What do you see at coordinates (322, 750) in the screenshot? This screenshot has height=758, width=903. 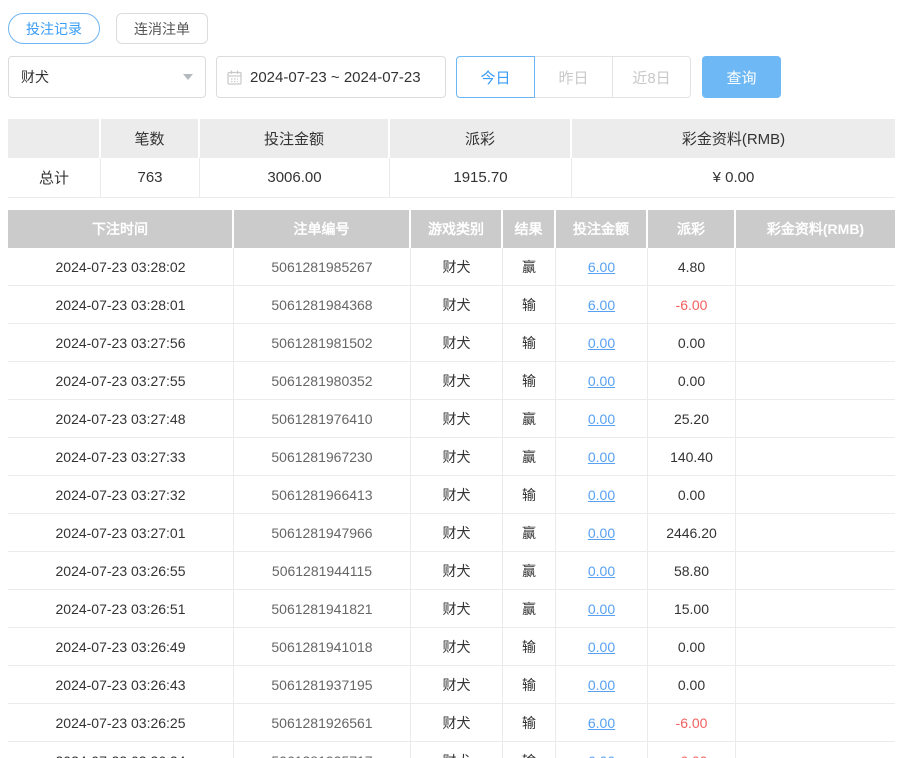 I see `bet-number-cell: 5061281925717` at bounding box center [322, 750].